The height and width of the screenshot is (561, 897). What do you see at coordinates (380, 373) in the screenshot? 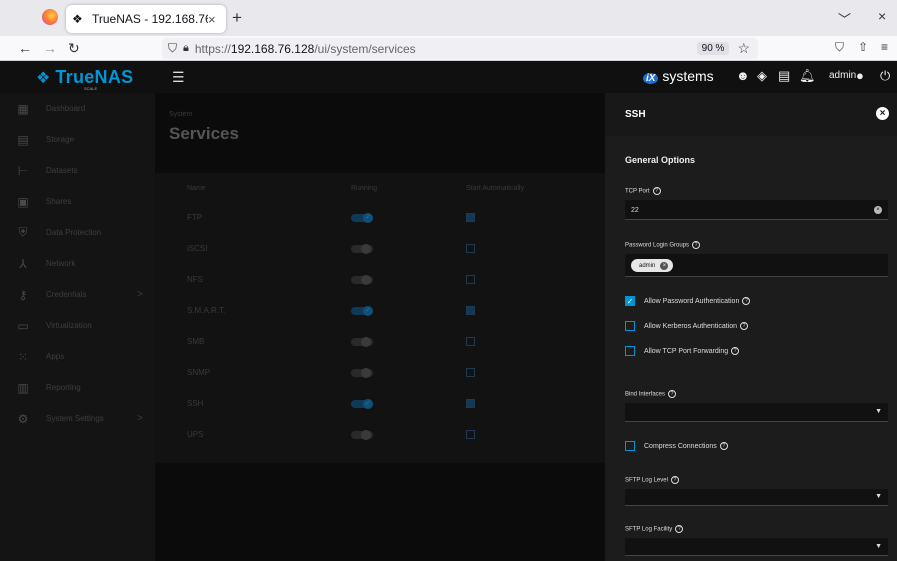
I see `table-row: SNMP` at bounding box center [380, 373].